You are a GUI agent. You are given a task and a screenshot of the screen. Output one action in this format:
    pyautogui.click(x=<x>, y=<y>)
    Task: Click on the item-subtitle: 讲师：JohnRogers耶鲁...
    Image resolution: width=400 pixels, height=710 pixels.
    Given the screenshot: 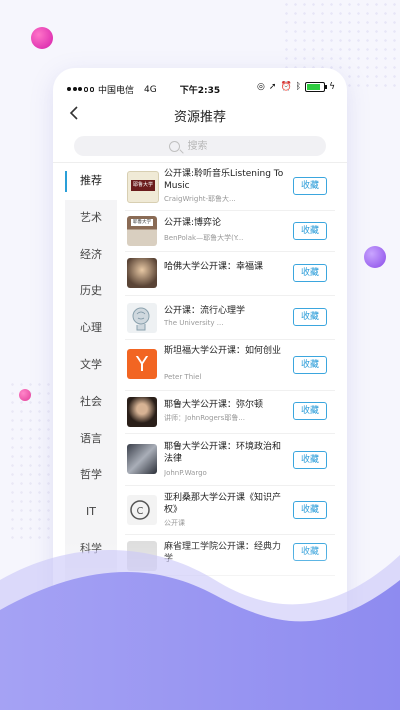 What is the action you would take?
    pyautogui.click(x=205, y=418)
    